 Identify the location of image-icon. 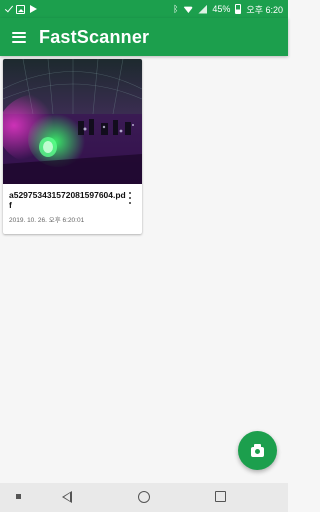
(20, 9).